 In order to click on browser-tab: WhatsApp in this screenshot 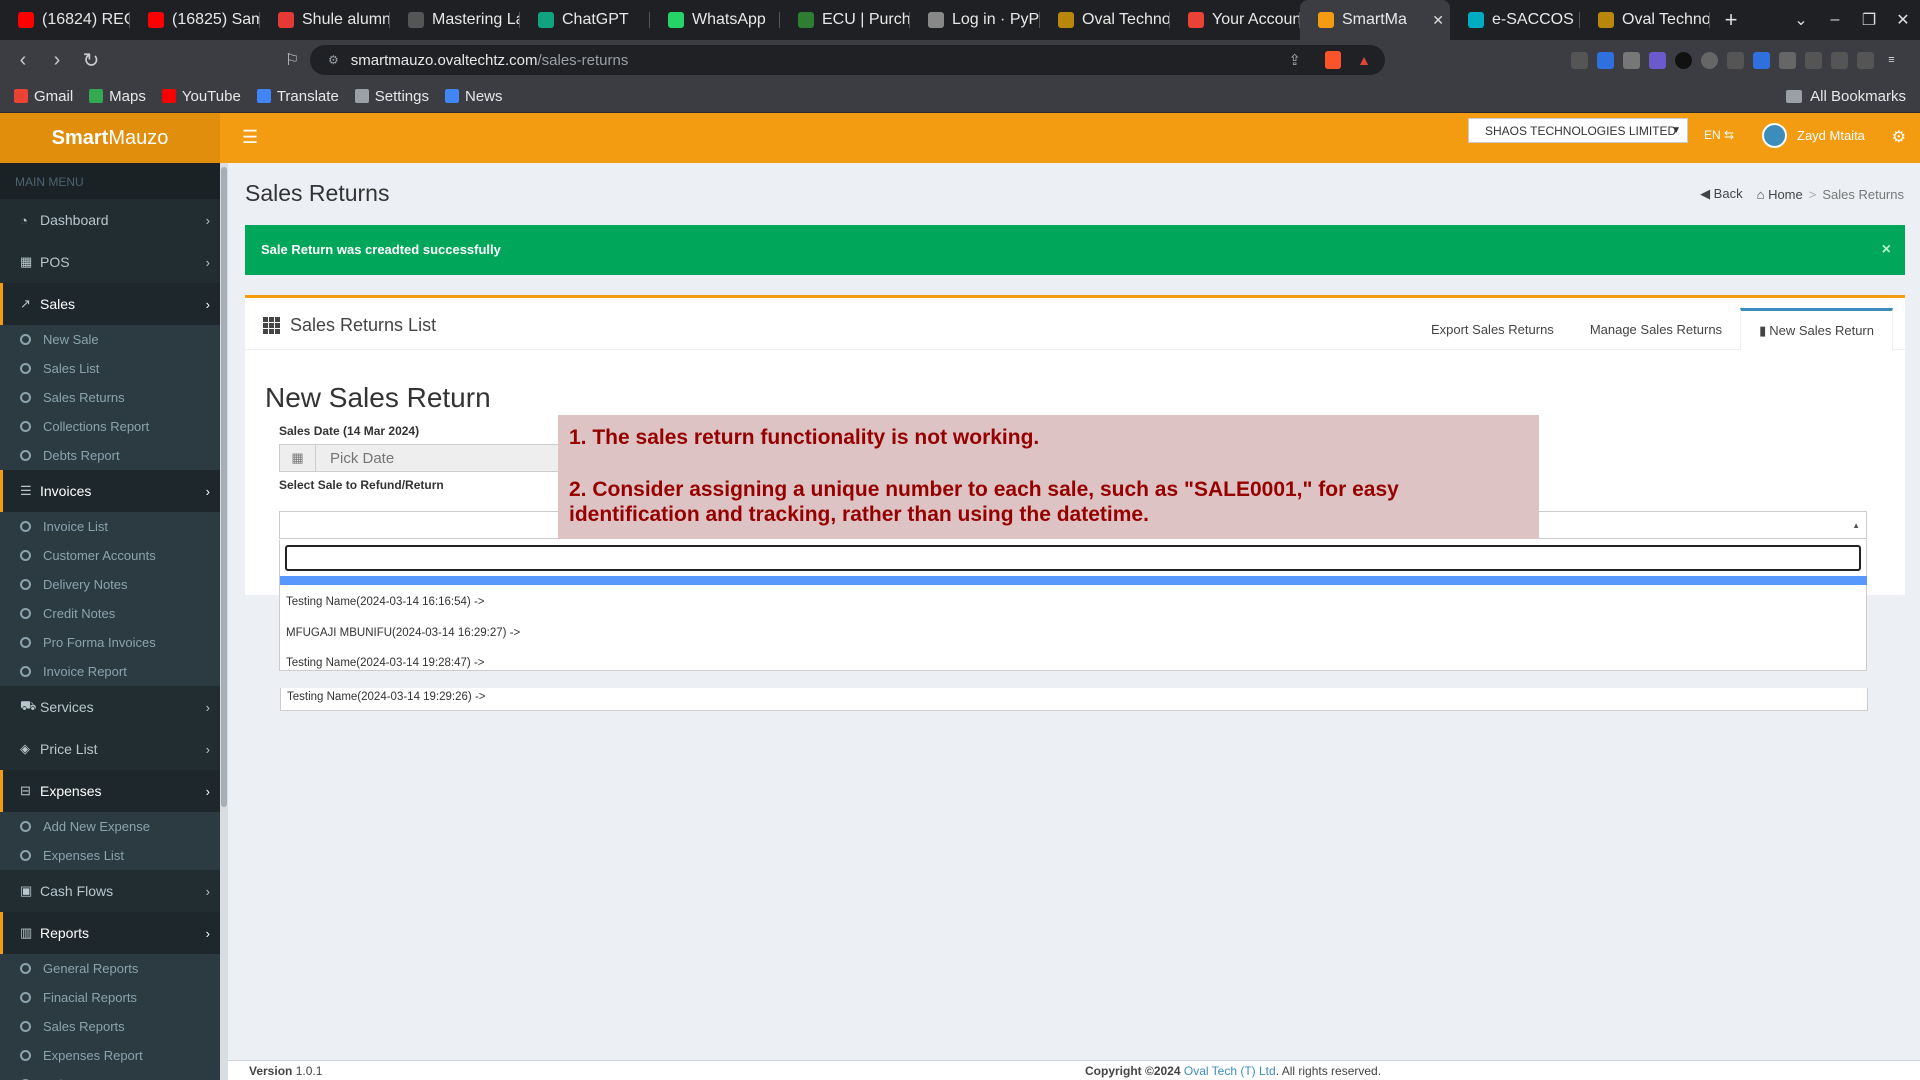, I will do `click(715, 20)`.